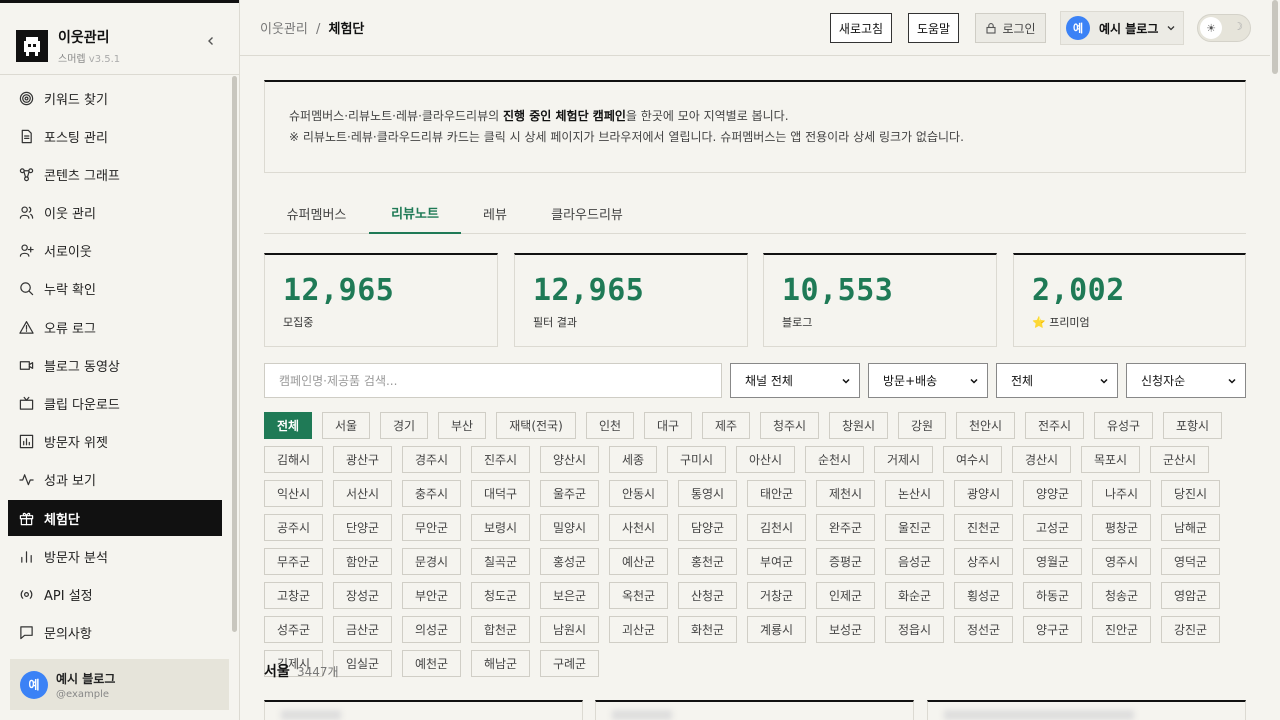  Describe the element at coordinates (1121, 629) in the screenshot. I see `region-chip: 진안군` at that location.